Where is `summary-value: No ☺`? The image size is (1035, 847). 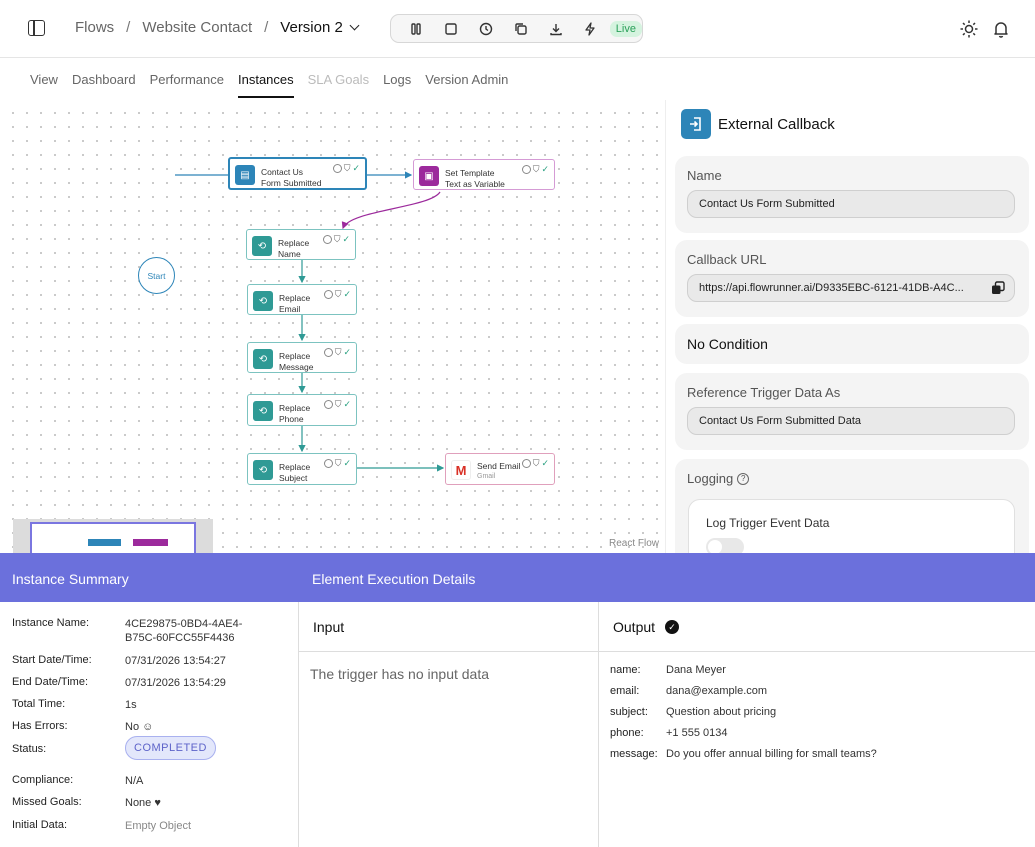
summary-value: No ☺ is located at coordinates (139, 727).